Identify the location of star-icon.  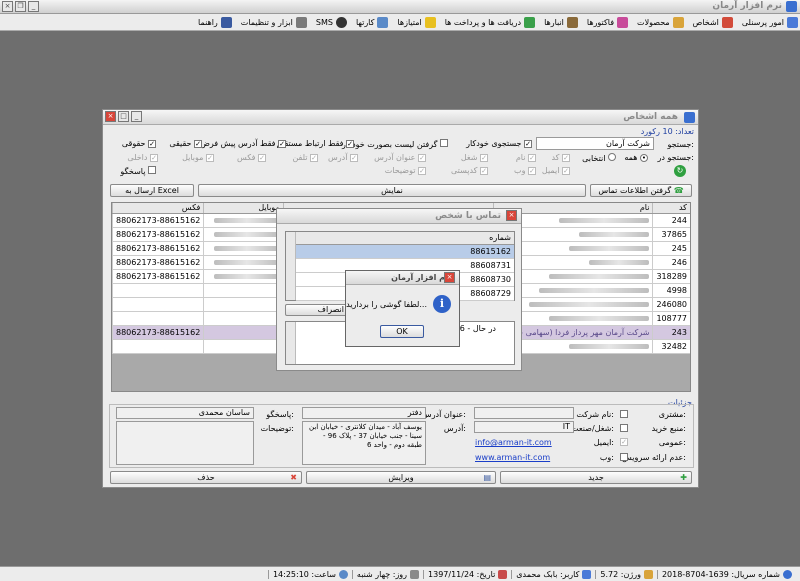
(430, 22).